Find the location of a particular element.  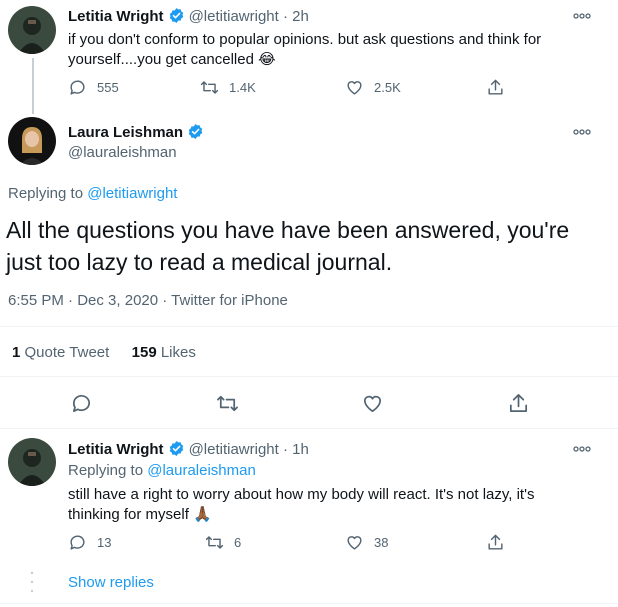

thread-dots-icon is located at coordinates (32, 582).